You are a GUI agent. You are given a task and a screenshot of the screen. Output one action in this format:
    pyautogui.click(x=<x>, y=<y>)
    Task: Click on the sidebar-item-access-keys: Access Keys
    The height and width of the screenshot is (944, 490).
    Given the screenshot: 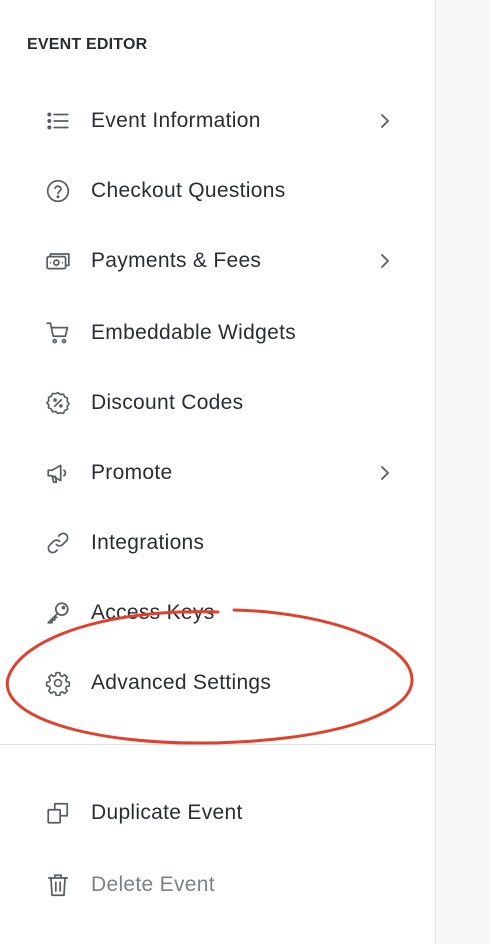 What is the action you would take?
    pyautogui.click(x=217, y=612)
    